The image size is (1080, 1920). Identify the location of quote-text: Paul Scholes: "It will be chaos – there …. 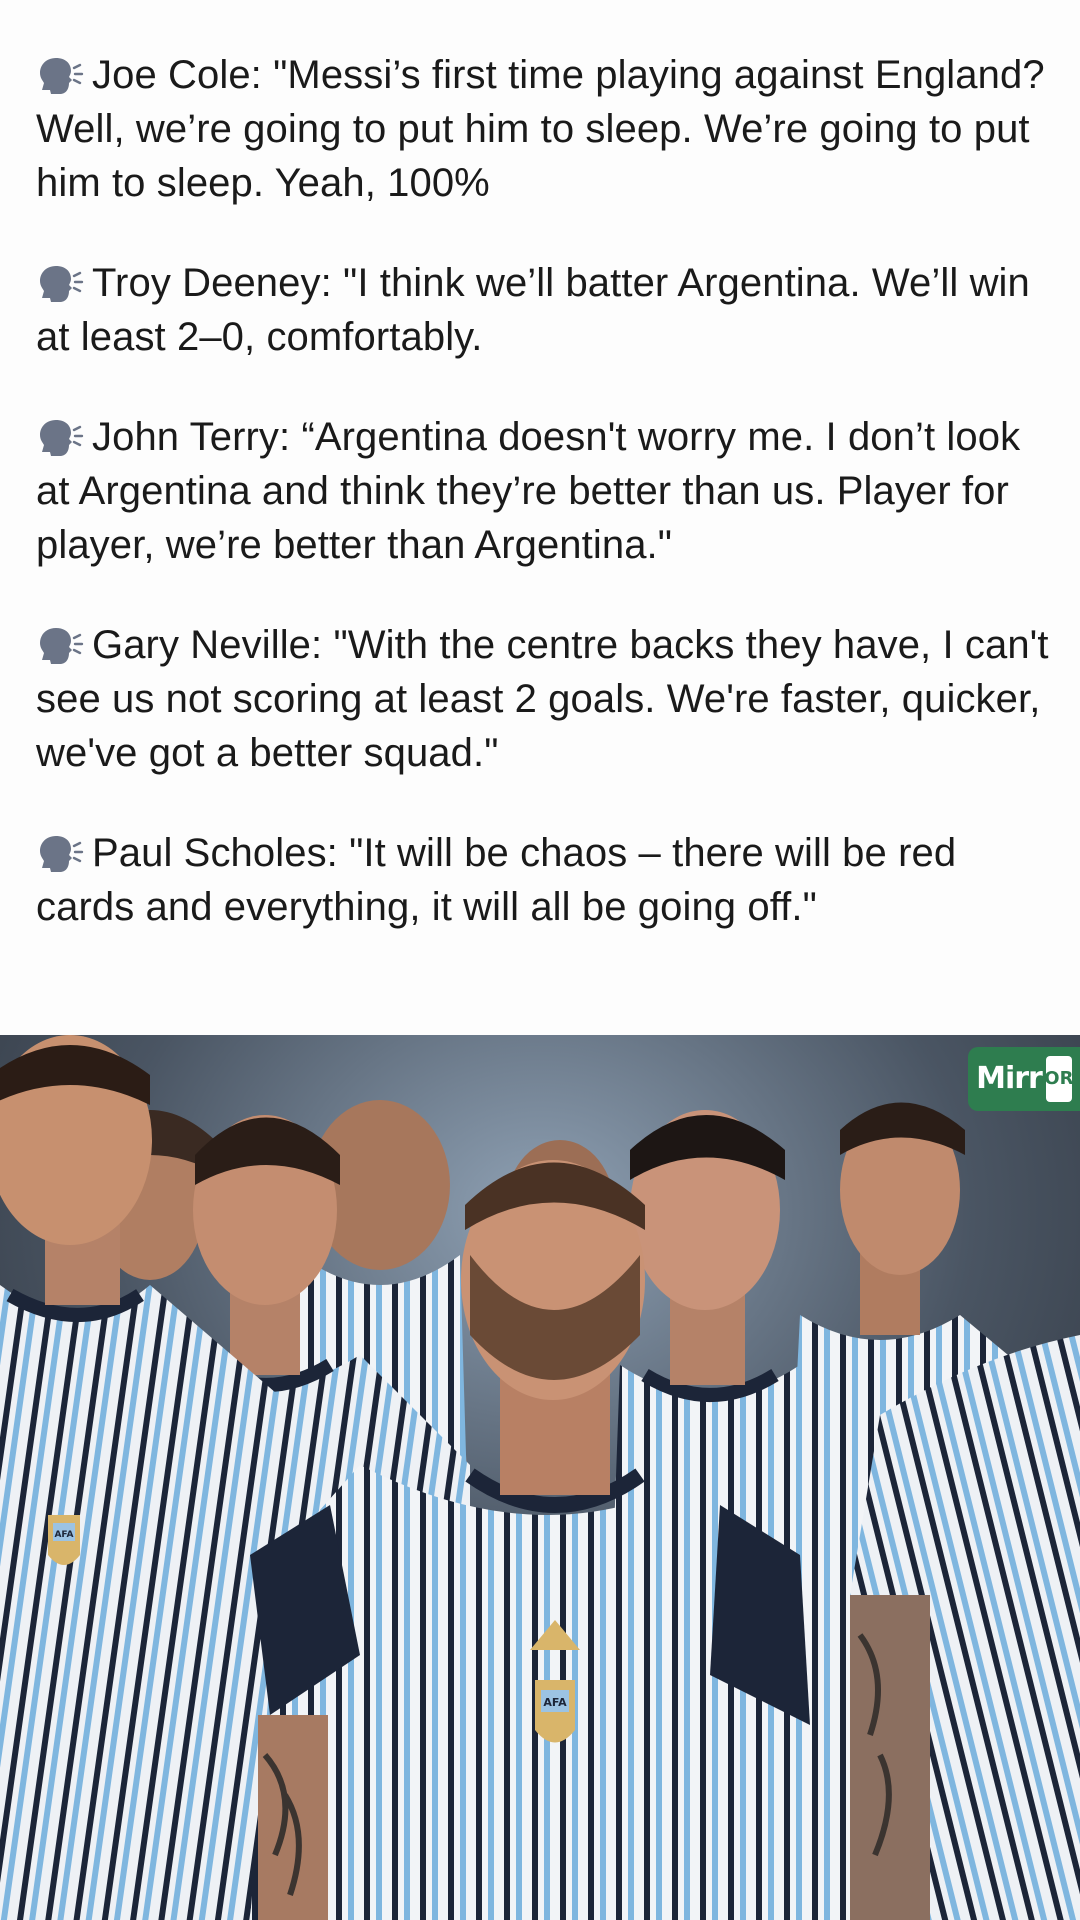
(496, 880).